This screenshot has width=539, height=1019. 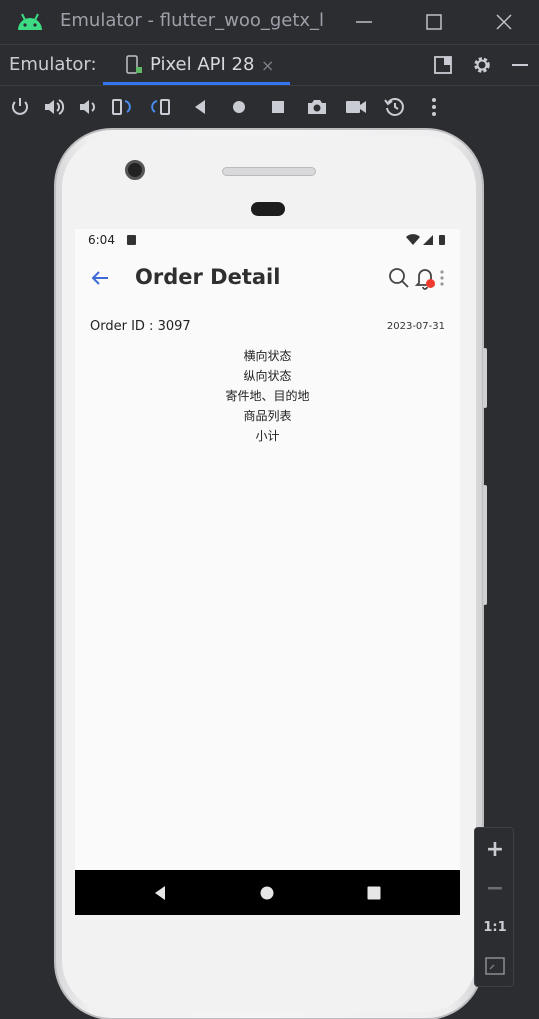 What do you see at coordinates (160, 107) in the screenshot?
I see `rotate-right-icon` at bounding box center [160, 107].